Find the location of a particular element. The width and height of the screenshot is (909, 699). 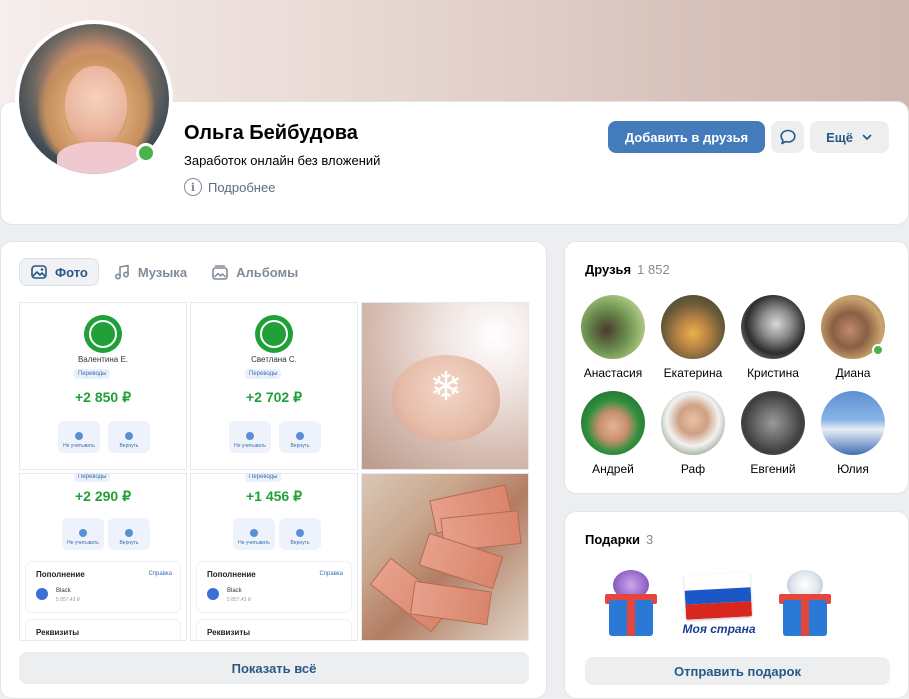

gift-label: Моя страна is located at coordinates (719, 629).